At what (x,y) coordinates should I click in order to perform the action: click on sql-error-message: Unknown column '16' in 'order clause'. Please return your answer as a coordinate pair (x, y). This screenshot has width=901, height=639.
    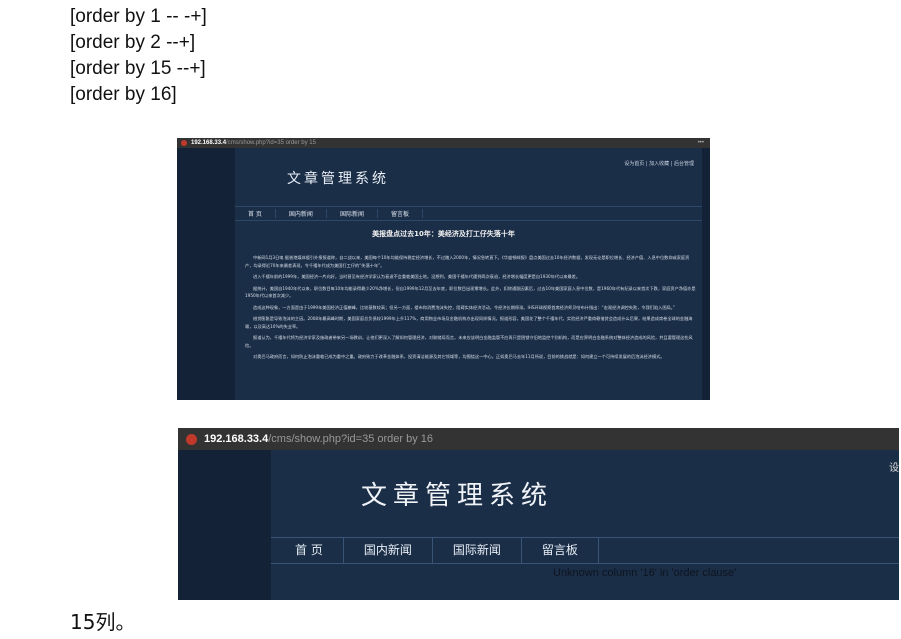
    Looking at the image, I should click on (645, 573).